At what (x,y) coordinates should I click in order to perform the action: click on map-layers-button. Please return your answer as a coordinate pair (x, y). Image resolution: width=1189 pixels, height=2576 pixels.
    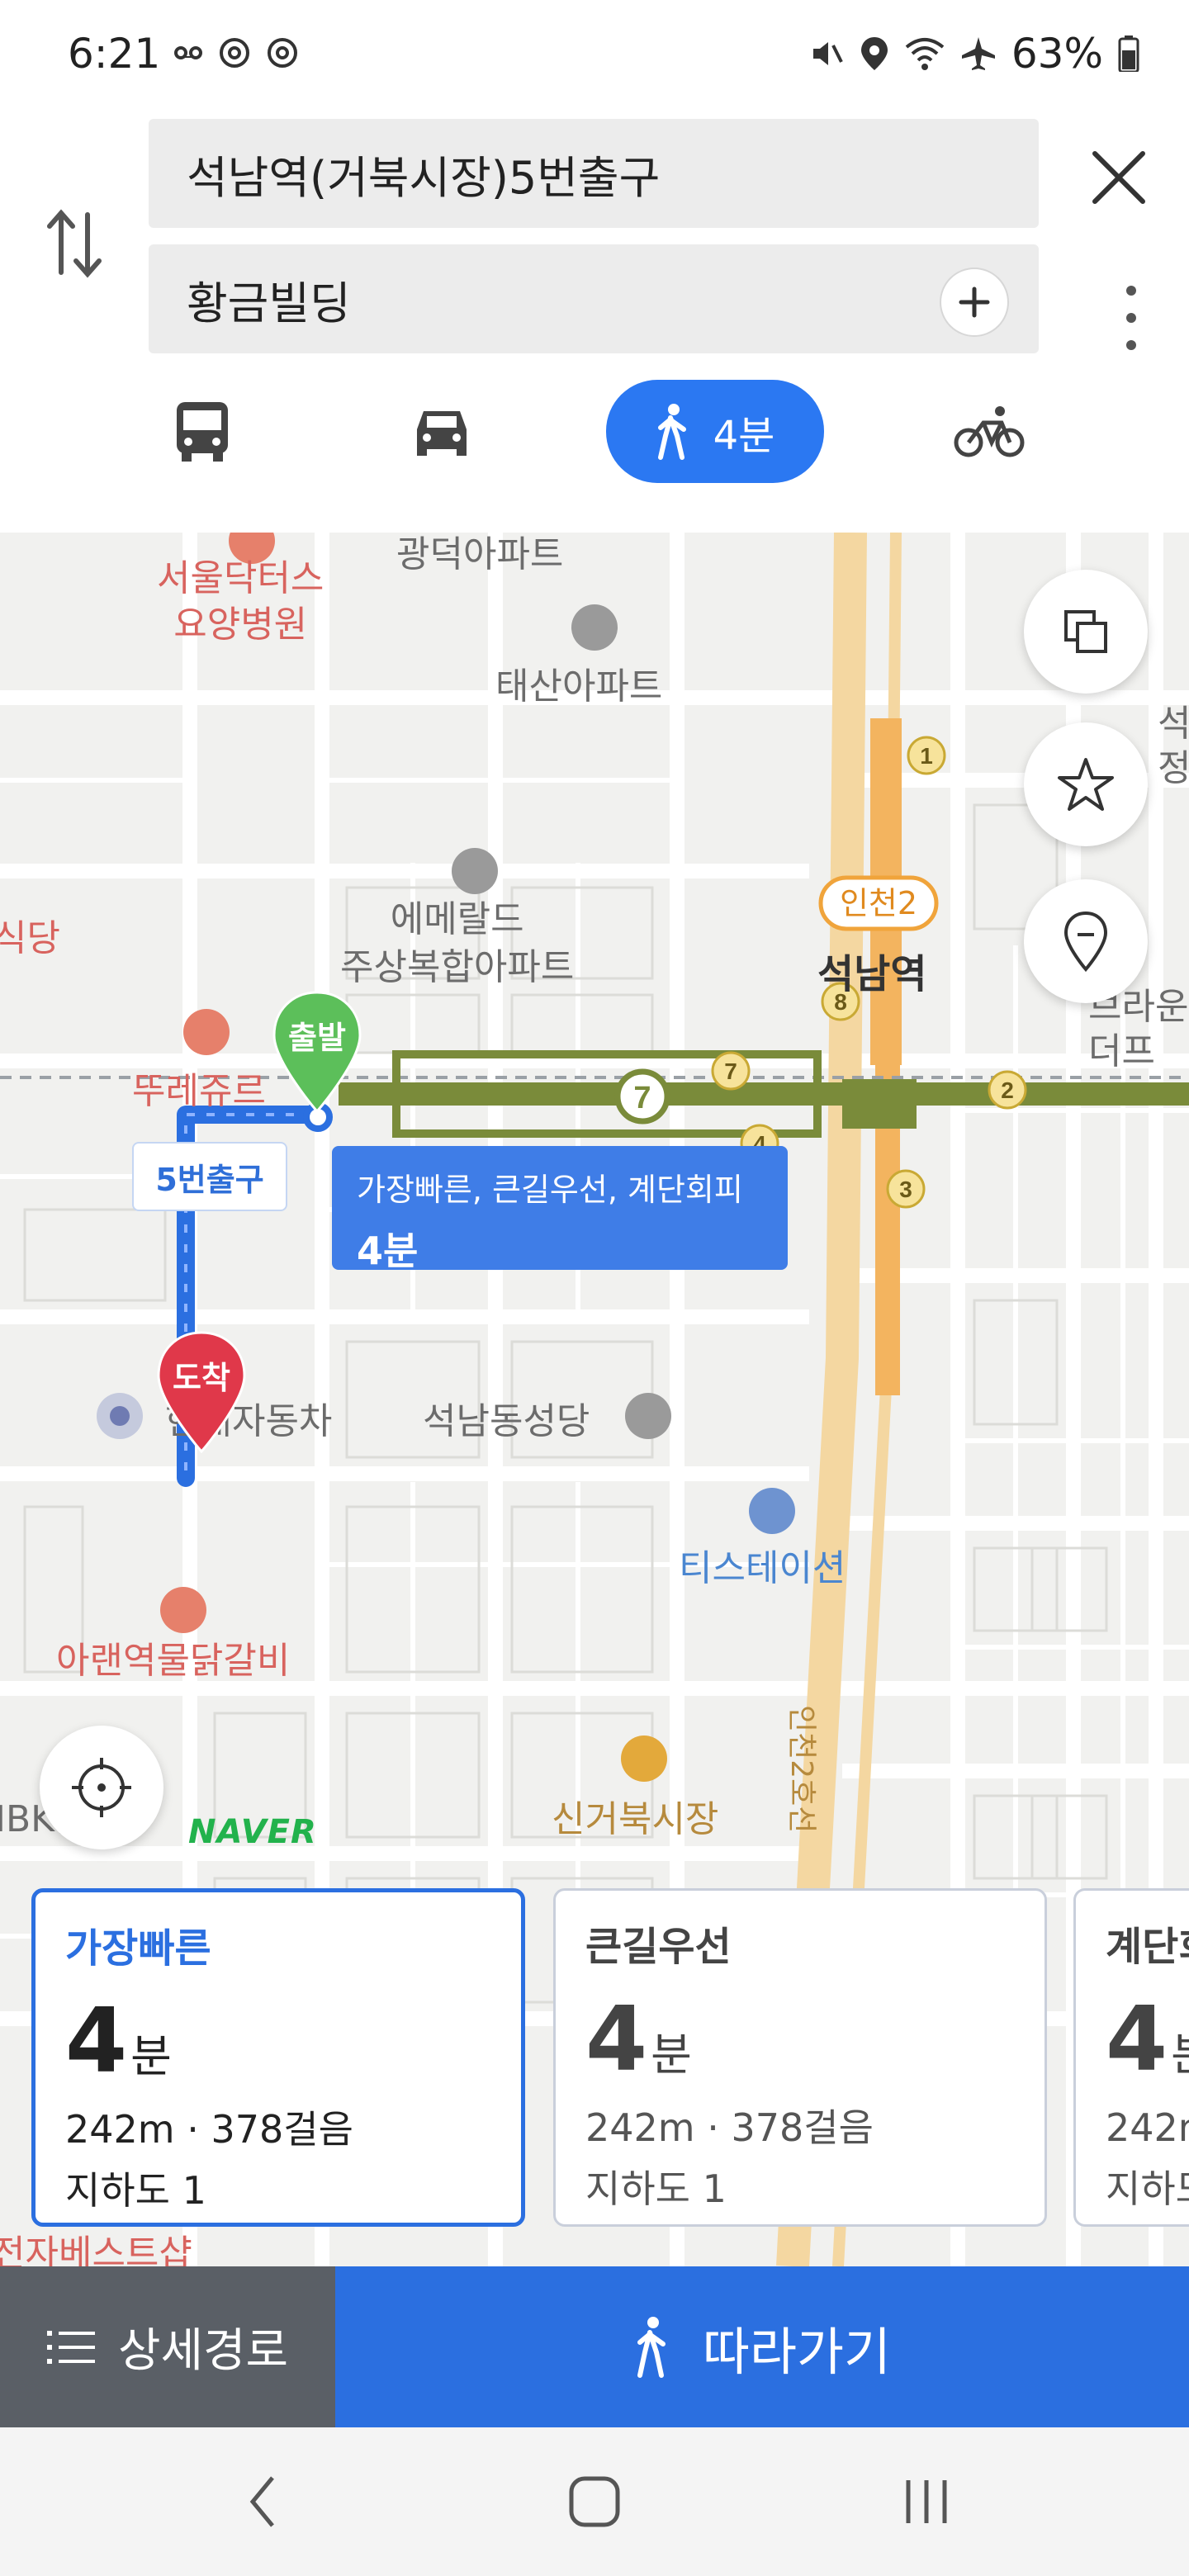
    Looking at the image, I should click on (1086, 632).